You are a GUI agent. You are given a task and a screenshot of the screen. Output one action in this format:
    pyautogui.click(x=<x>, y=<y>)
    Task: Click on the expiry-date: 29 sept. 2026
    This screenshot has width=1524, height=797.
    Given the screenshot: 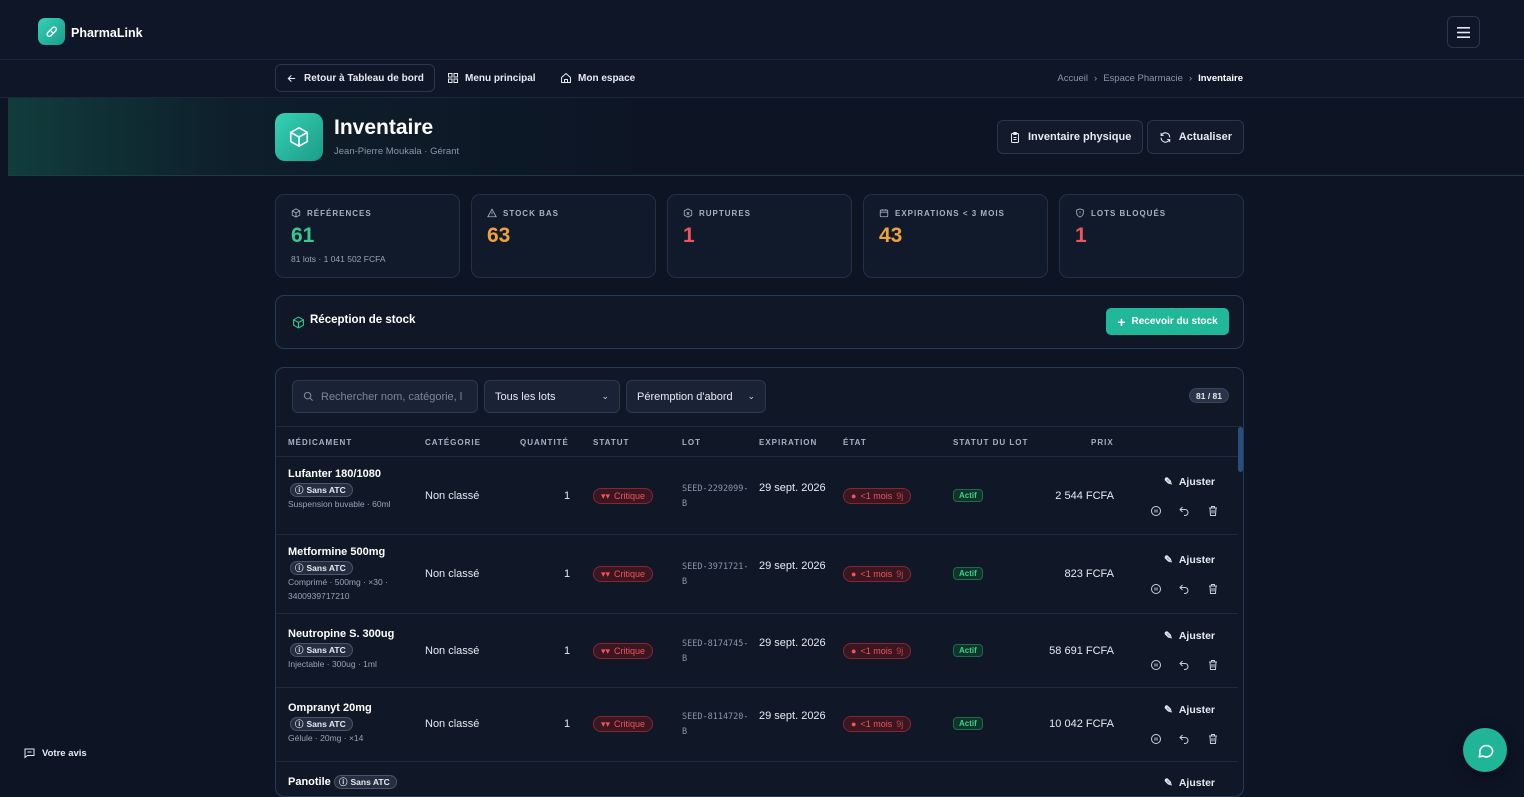 What is the action you would take?
    pyautogui.click(x=792, y=566)
    